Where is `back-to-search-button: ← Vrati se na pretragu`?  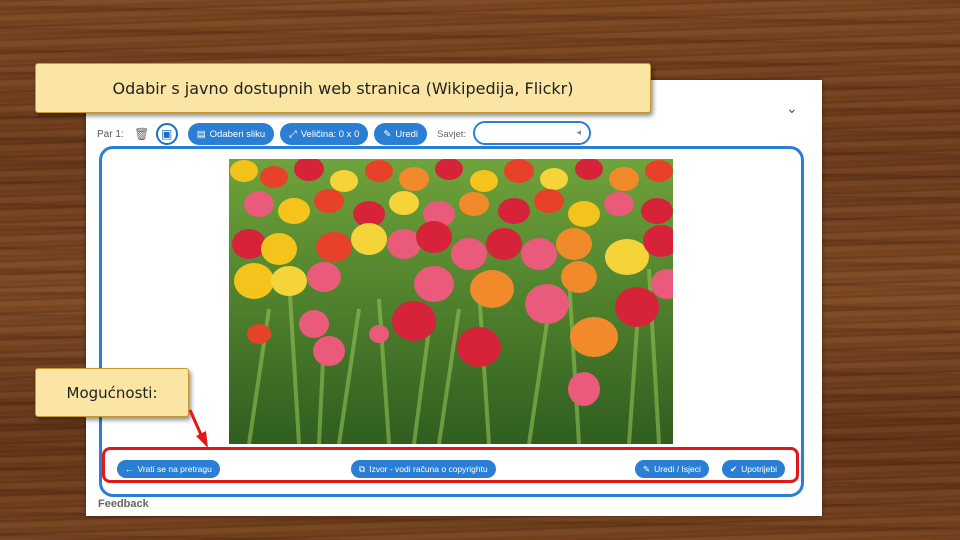
back-to-search-button: ← Vrati se na pretragu is located at coordinates (168, 469).